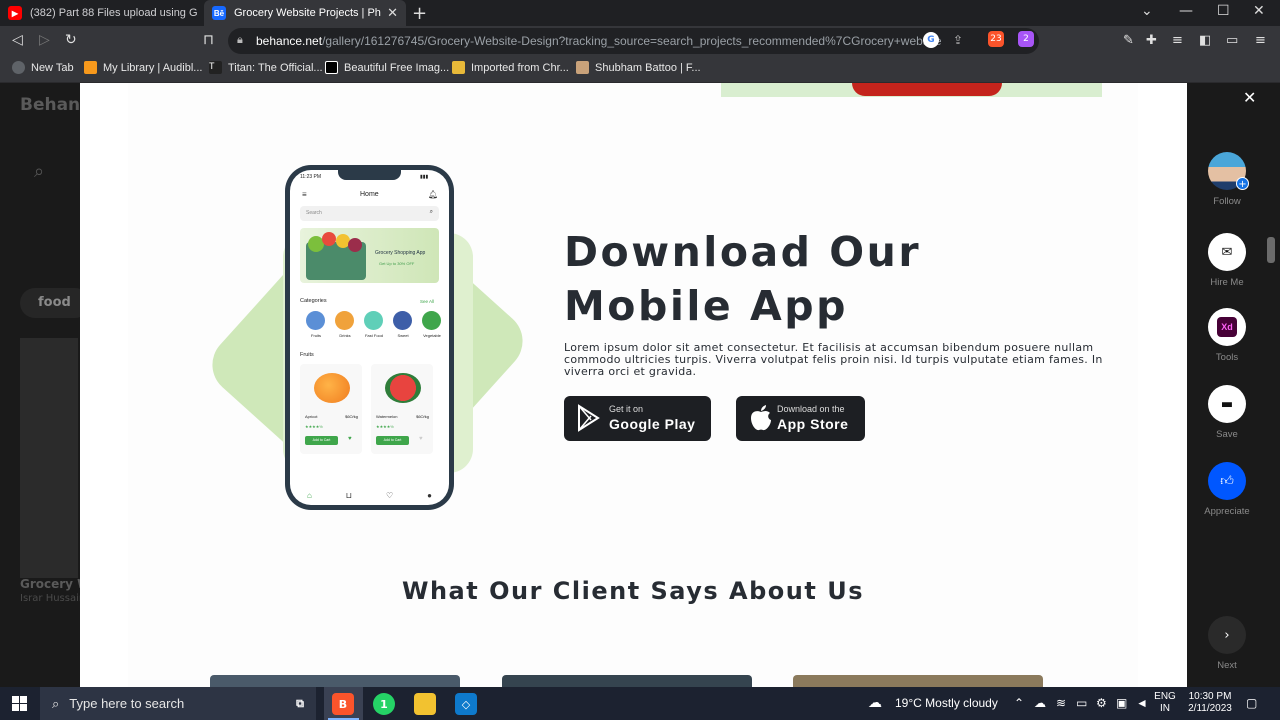 The height and width of the screenshot is (720, 1280). What do you see at coordinates (355, 245) in the screenshot?
I see `fruit-illustration` at bounding box center [355, 245].